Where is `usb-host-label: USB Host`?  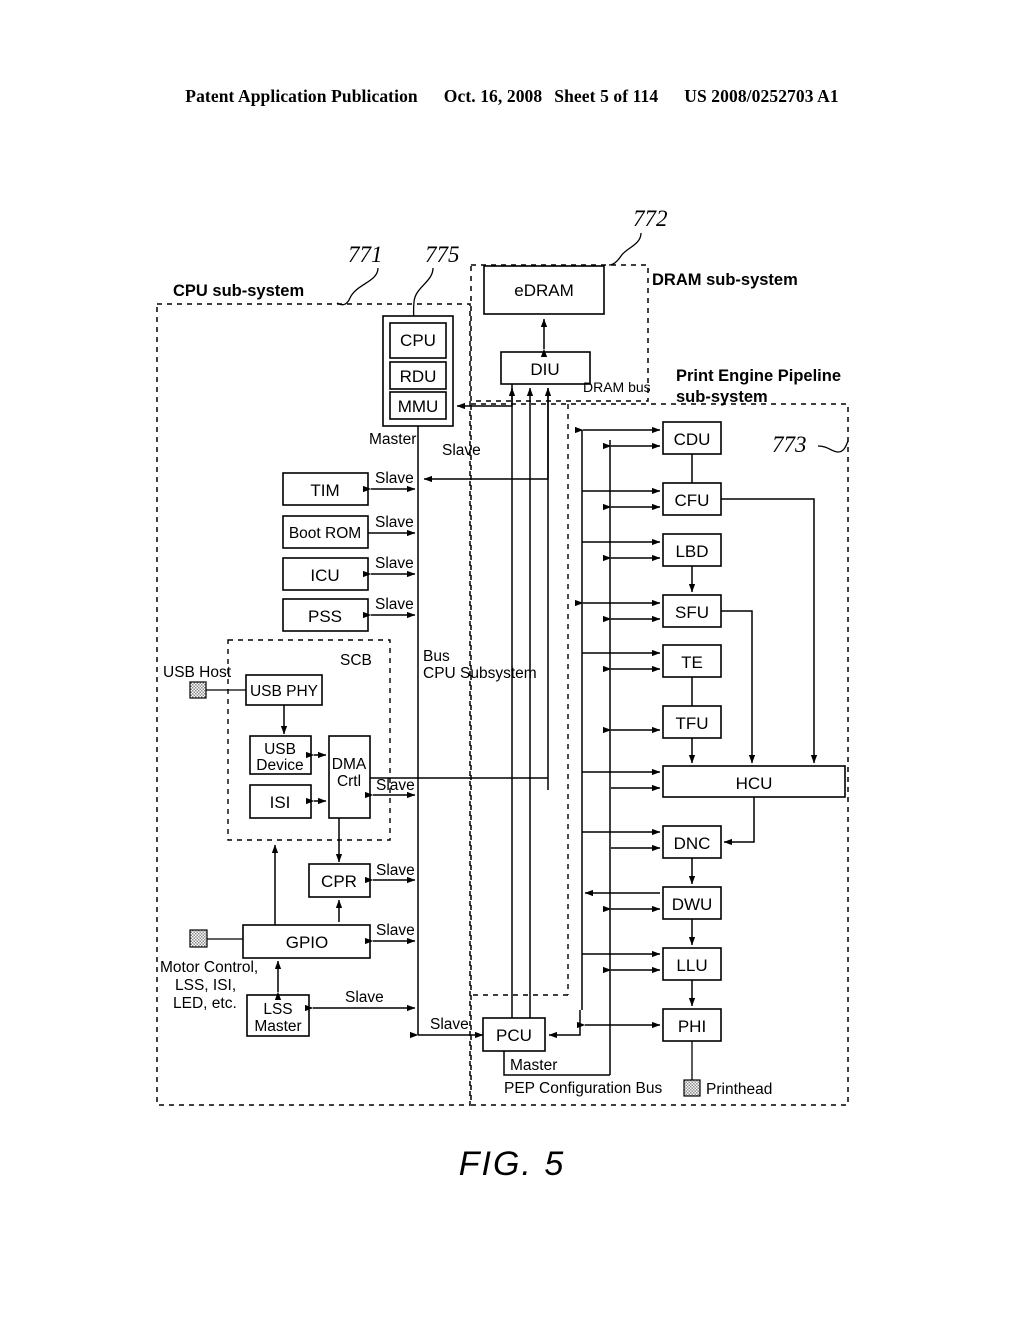 usb-host-label: USB Host is located at coordinates (197, 672).